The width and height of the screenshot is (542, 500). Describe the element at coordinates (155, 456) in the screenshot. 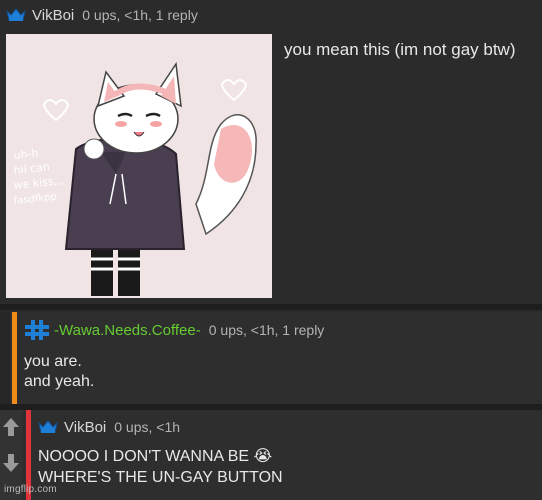

I see `comment-line: NOOOO I DON'T WANNA BE 😭` at that location.